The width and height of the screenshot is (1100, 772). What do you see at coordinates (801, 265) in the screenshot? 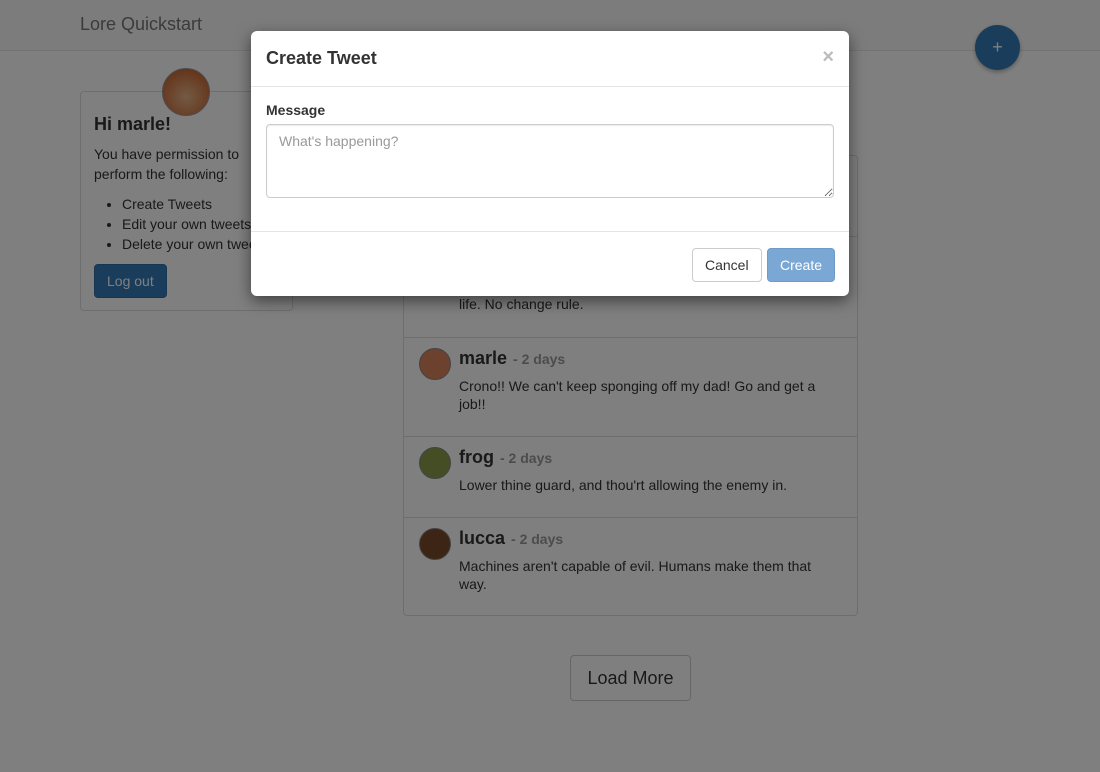
I see `create-button: Create` at bounding box center [801, 265].